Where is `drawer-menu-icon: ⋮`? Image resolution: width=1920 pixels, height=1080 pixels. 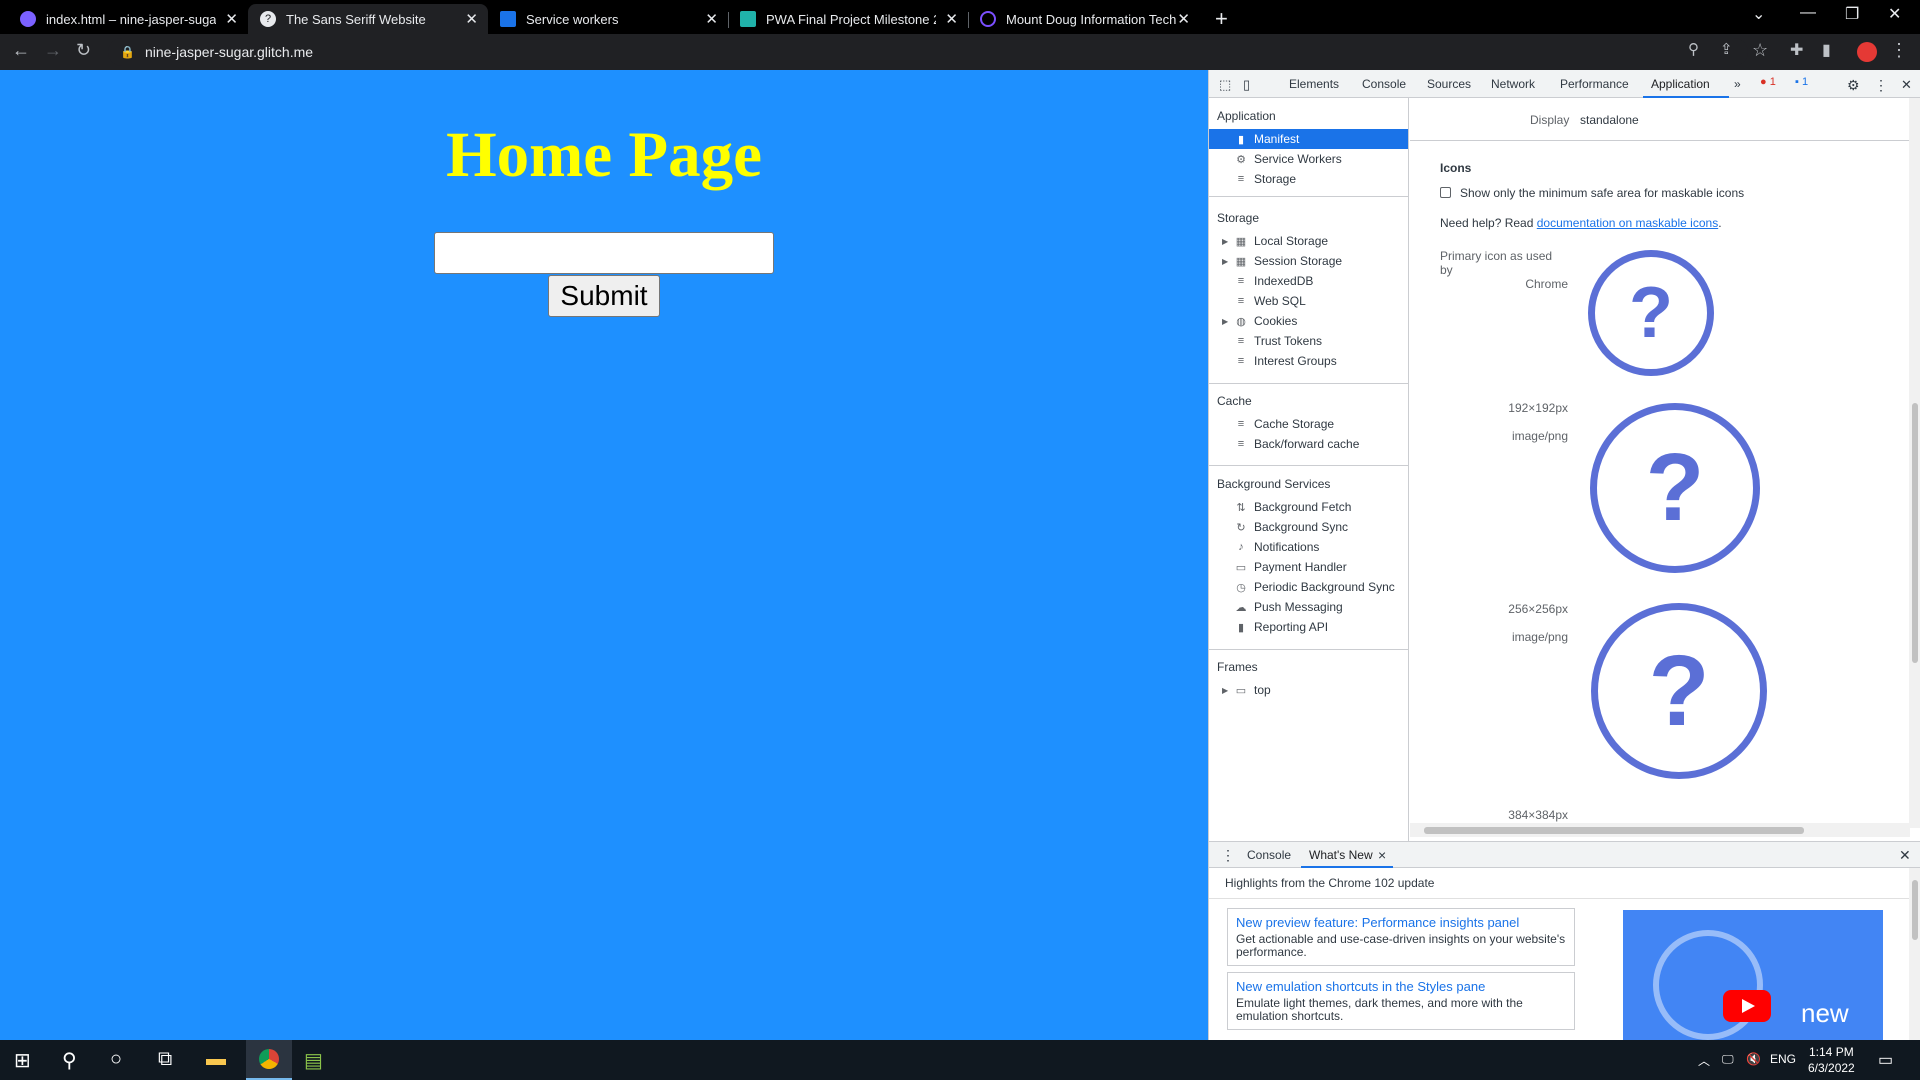 drawer-menu-icon: ⋮ is located at coordinates (1228, 855).